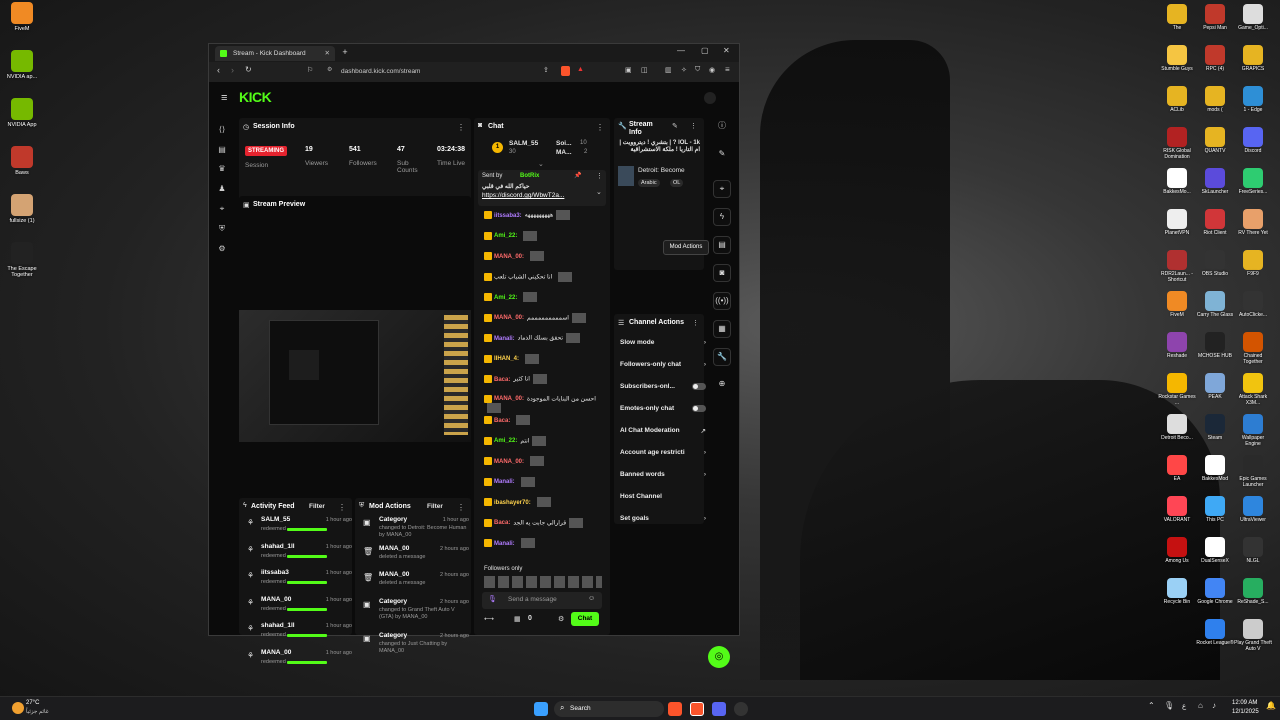 This screenshot has height=720, width=1280. Describe the element at coordinates (1215, 59) in the screenshot. I see `desktop-icon: RPC (4)` at that location.